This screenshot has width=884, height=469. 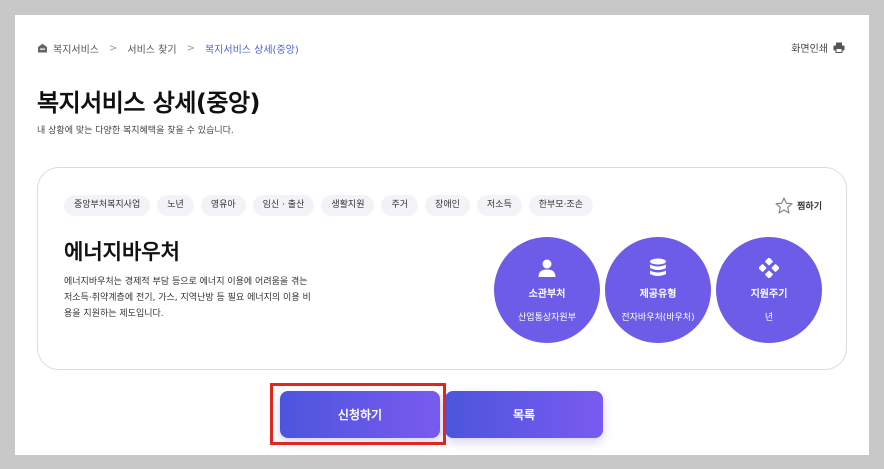 I want to click on star-icon, so click(x=784, y=205).